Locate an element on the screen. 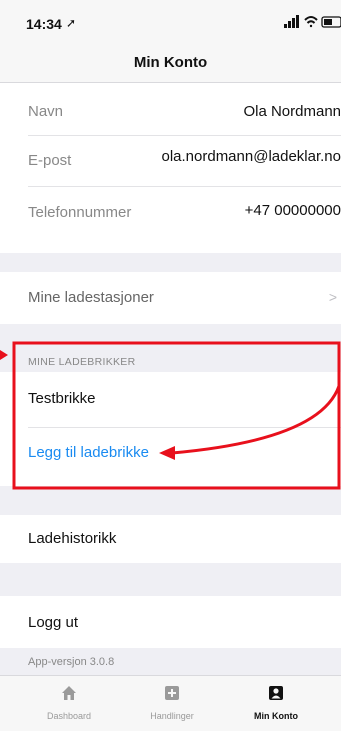 Image resolution: width=341 pixels, height=731 pixels. logout-label: Logg ut is located at coordinates (53, 622).